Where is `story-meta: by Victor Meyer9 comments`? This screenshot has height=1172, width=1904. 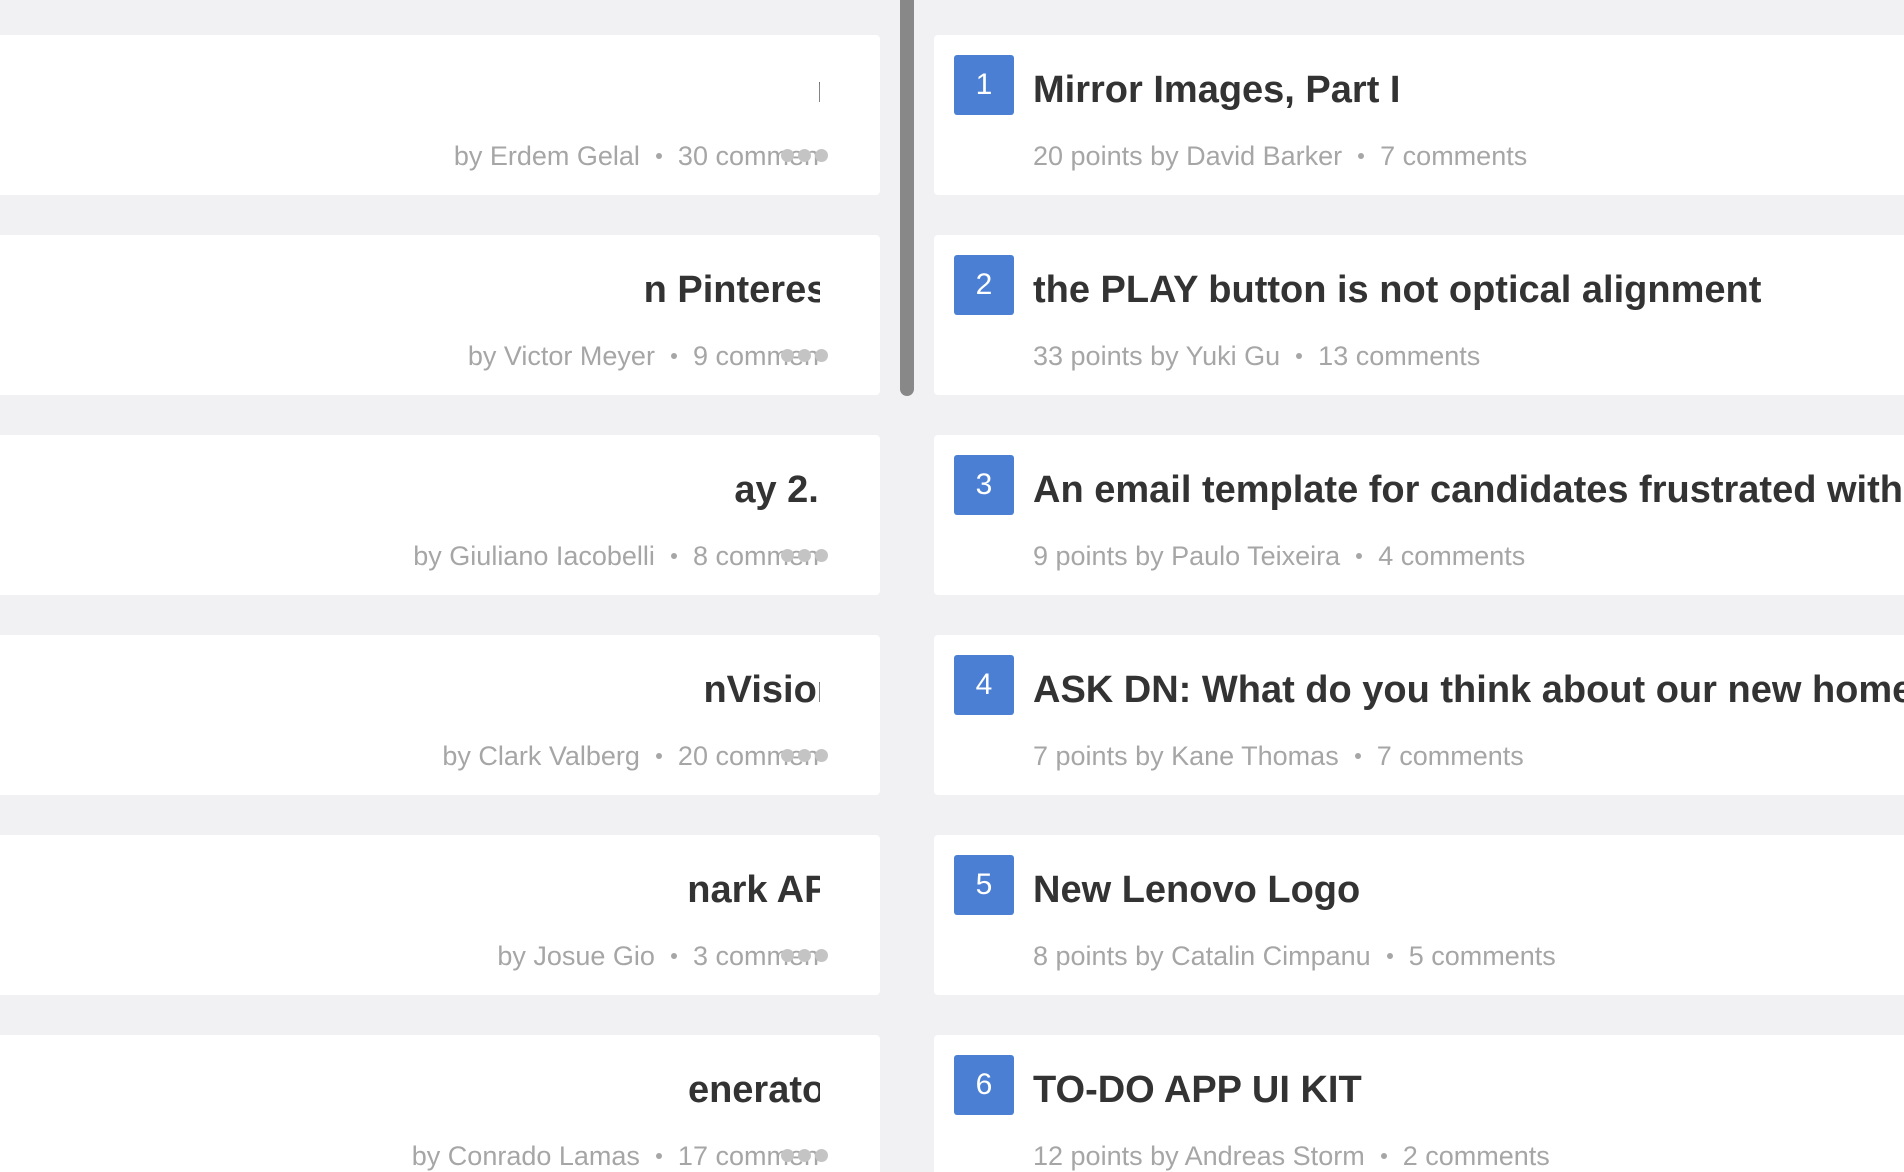
story-meta: by Victor Meyer9 comments is located at coordinates (644, 356).